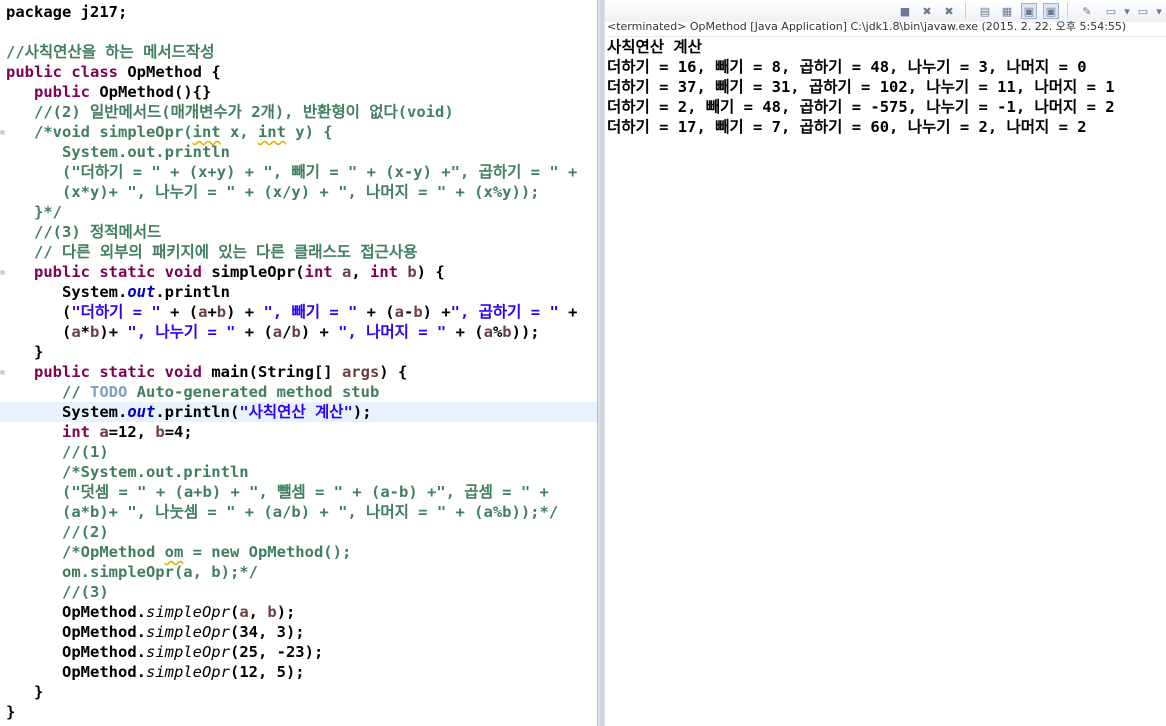  What do you see at coordinates (1029, 11) in the screenshot?
I see `pin-console-icon: ▣` at bounding box center [1029, 11].